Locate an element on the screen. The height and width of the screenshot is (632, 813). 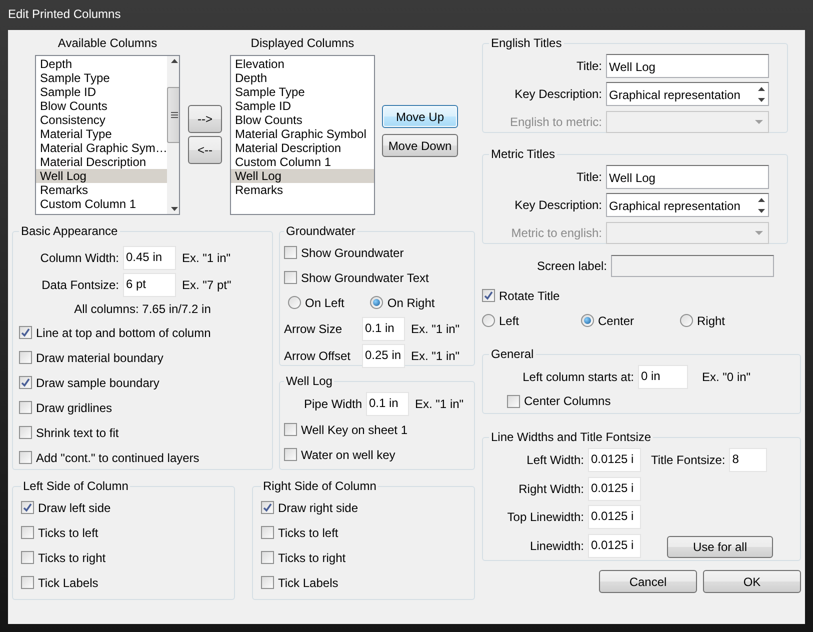
input-field: 8 is located at coordinates (748, 460).